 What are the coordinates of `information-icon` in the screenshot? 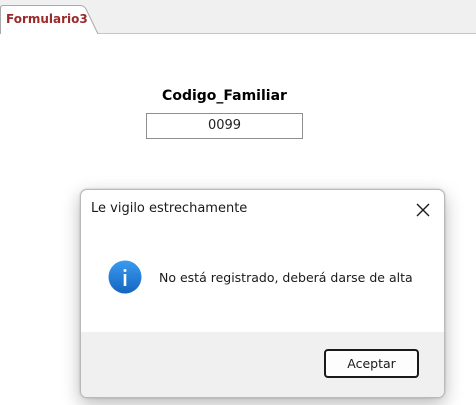 It's located at (125, 277).